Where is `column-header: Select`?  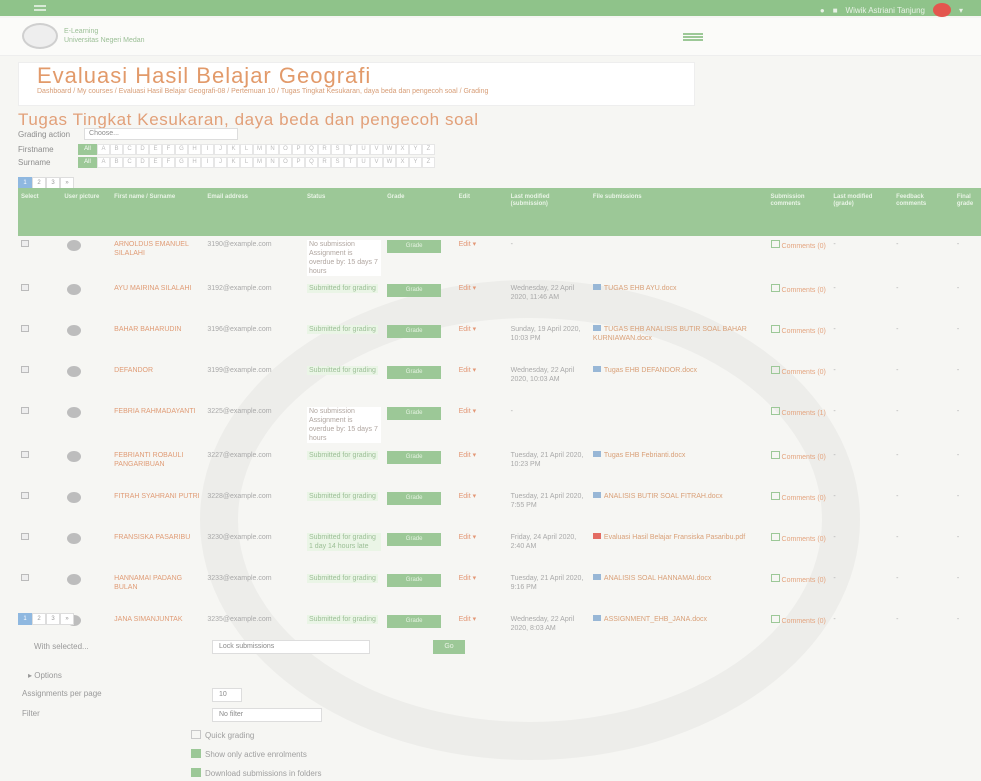 column-header: Select is located at coordinates (40, 212).